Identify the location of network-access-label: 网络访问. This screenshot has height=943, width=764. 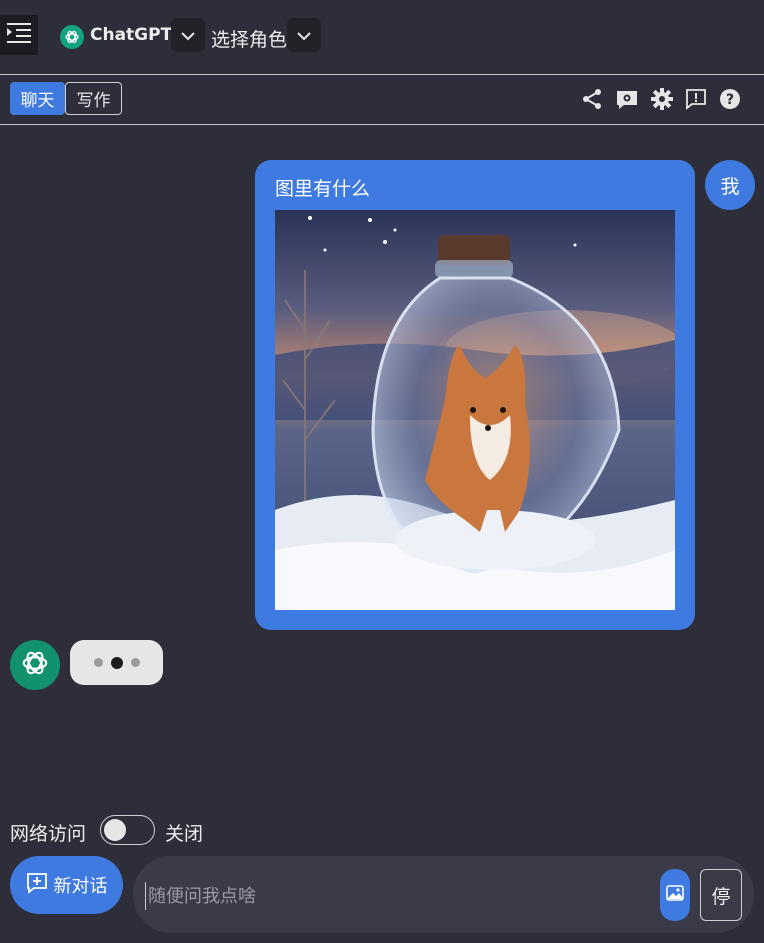
(48, 834).